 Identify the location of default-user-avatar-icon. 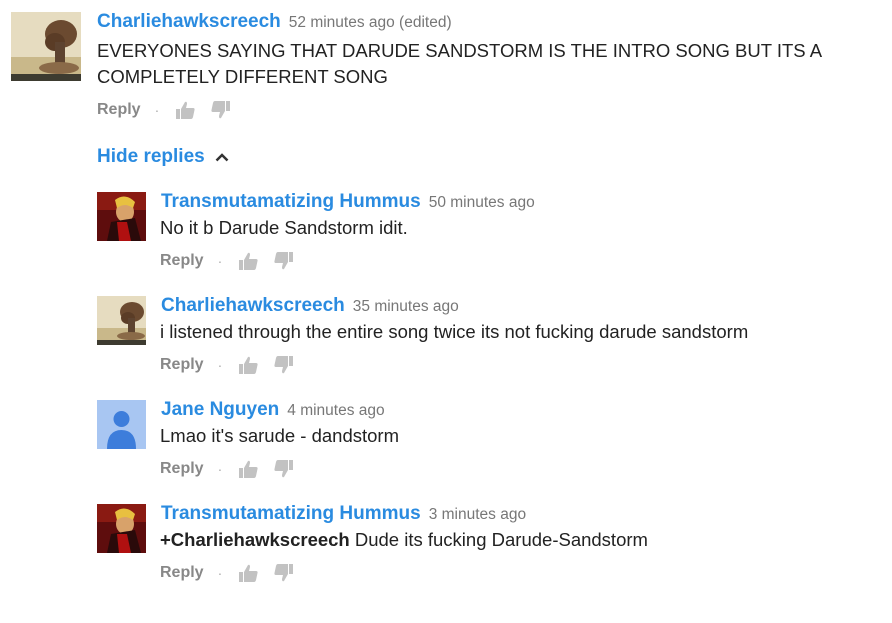
(121, 424).